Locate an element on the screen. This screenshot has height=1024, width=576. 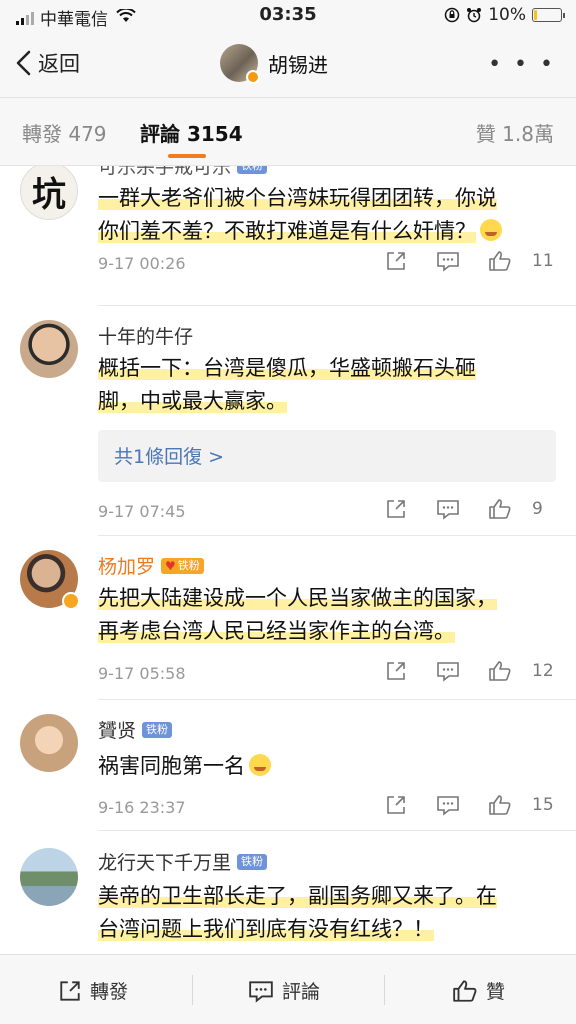
comment-text: 祸害同胞第一名 is located at coordinates (328, 766).